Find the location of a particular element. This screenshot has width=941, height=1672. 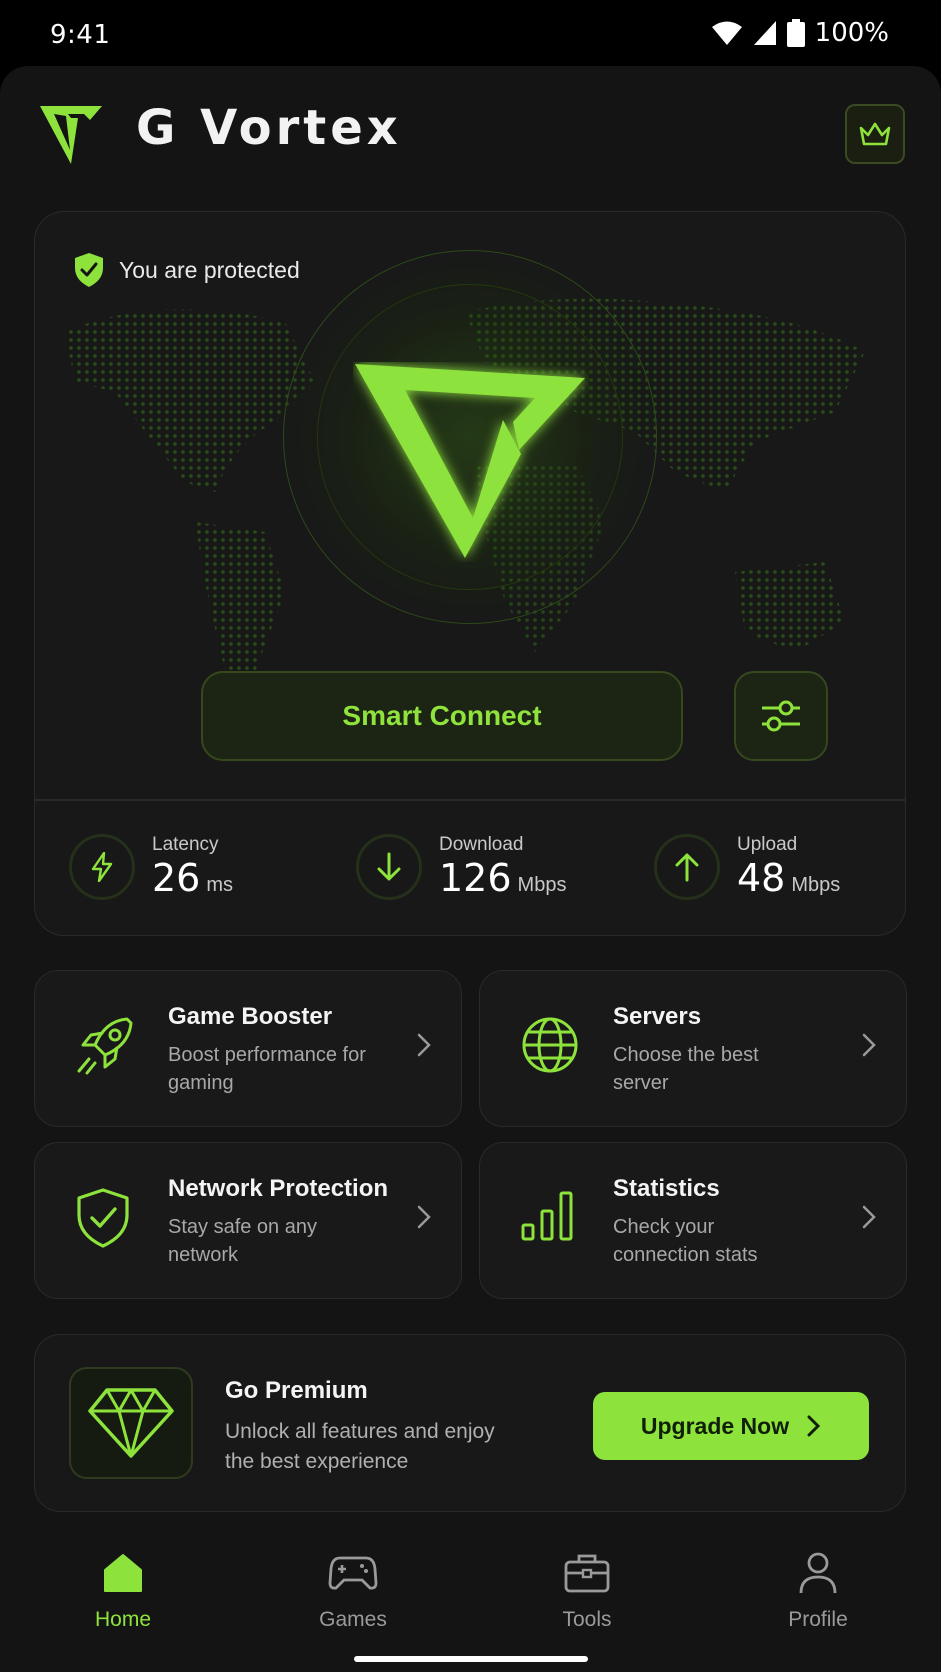

nav-games: Games is located at coordinates (353, 1590).